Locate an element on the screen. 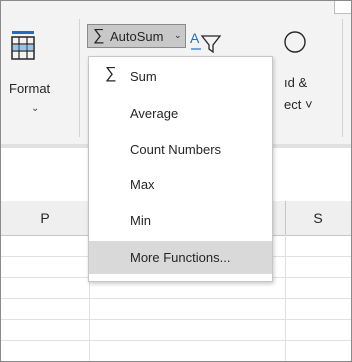  find-select-label-2: ect ˅ is located at coordinates (298, 104).